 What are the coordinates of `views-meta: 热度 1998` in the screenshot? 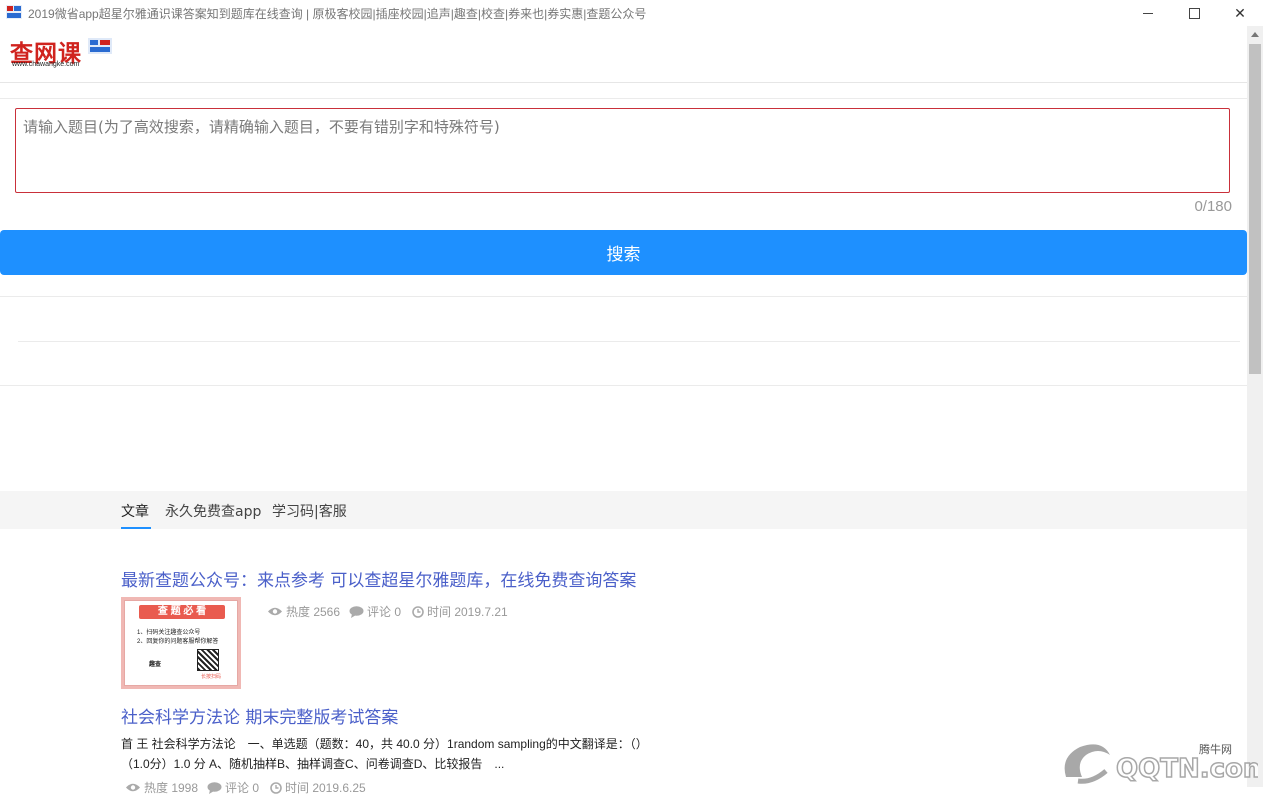 It's located at (161, 787).